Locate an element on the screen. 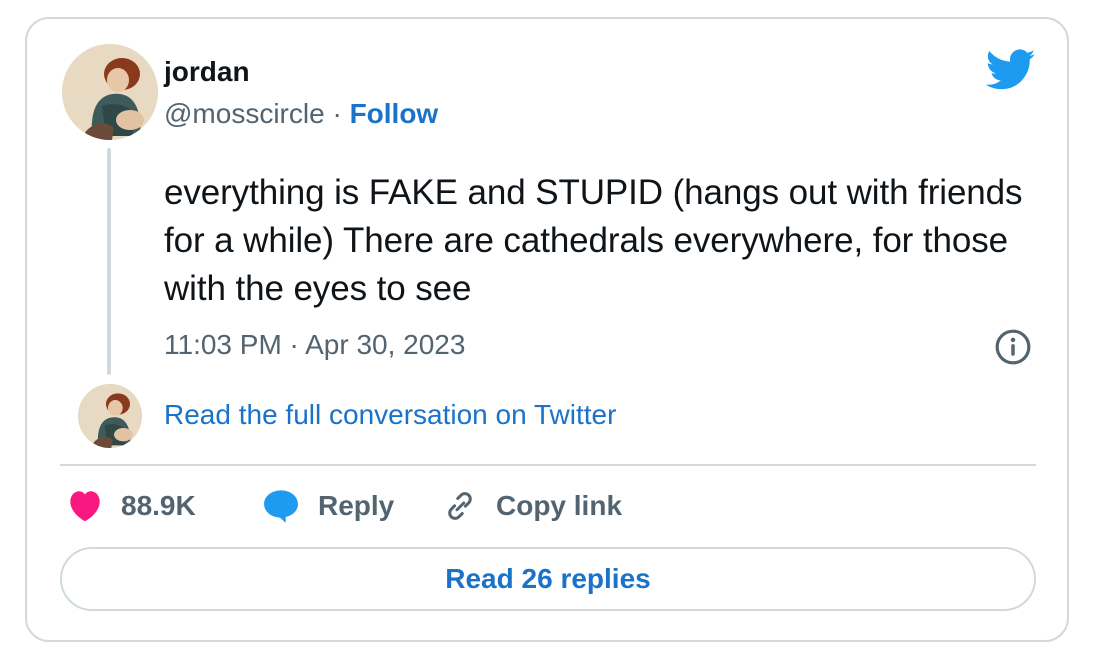 Image resolution: width=1096 pixels, height=659 pixels. reply-button: Reply is located at coordinates (328, 506).